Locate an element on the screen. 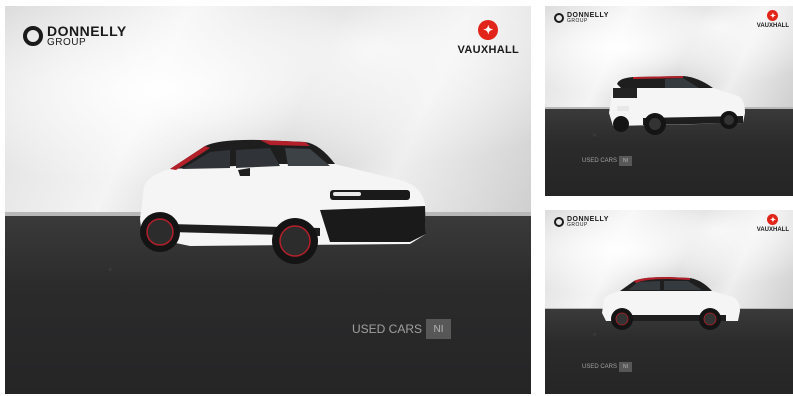 The image size is (793, 396). car-side-profile-image is located at coordinates (671, 303).